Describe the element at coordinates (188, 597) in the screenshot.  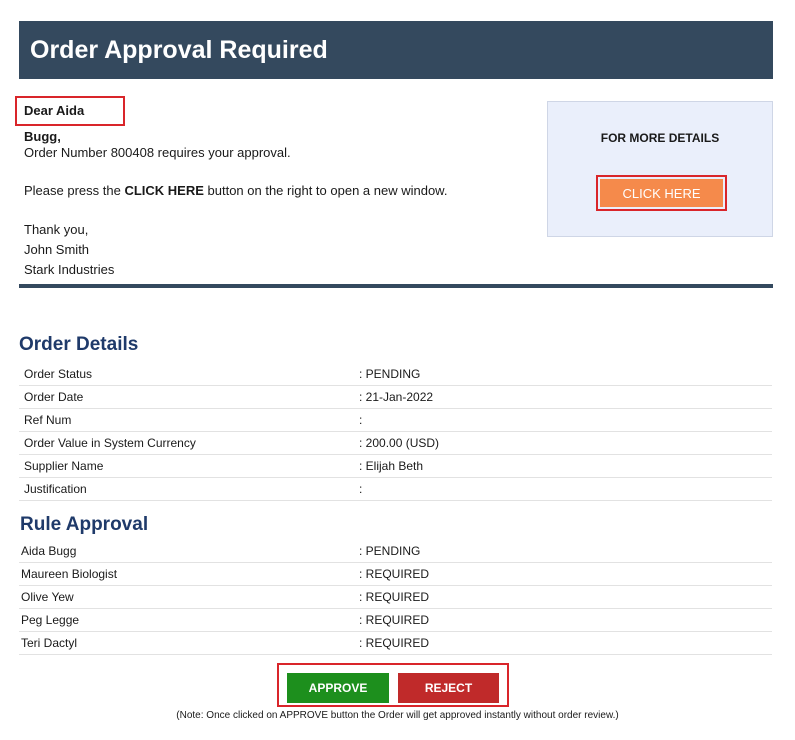
I see `approver-name: Olive Yew` at that location.